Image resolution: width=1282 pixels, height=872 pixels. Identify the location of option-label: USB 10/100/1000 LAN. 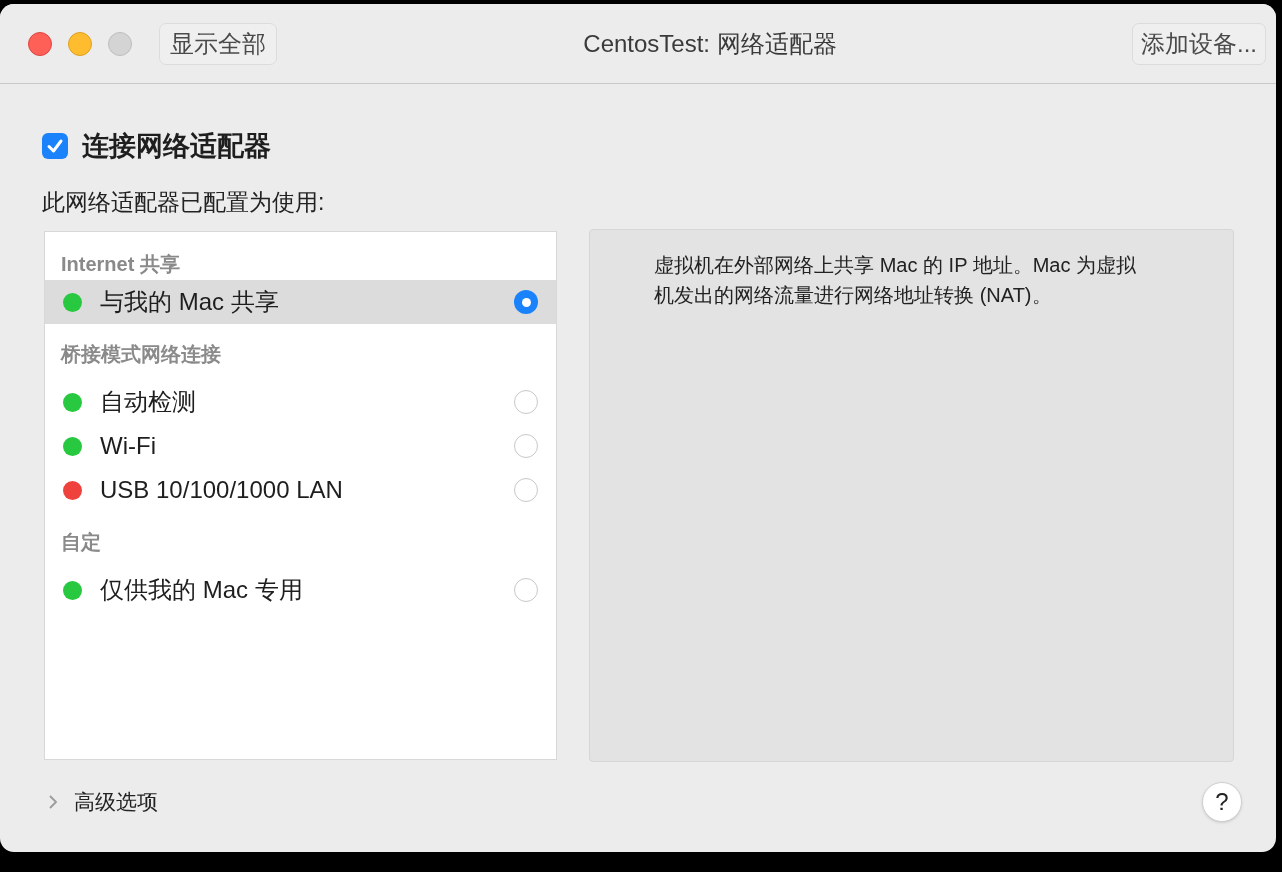
(221, 490).